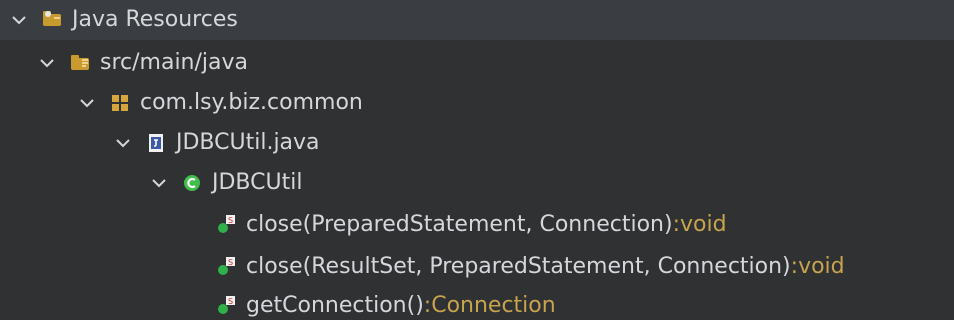 The image size is (954, 320). What do you see at coordinates (80, 63) in the screenshot?
I see `source-folder-icon` at bounding box center [80, 63].